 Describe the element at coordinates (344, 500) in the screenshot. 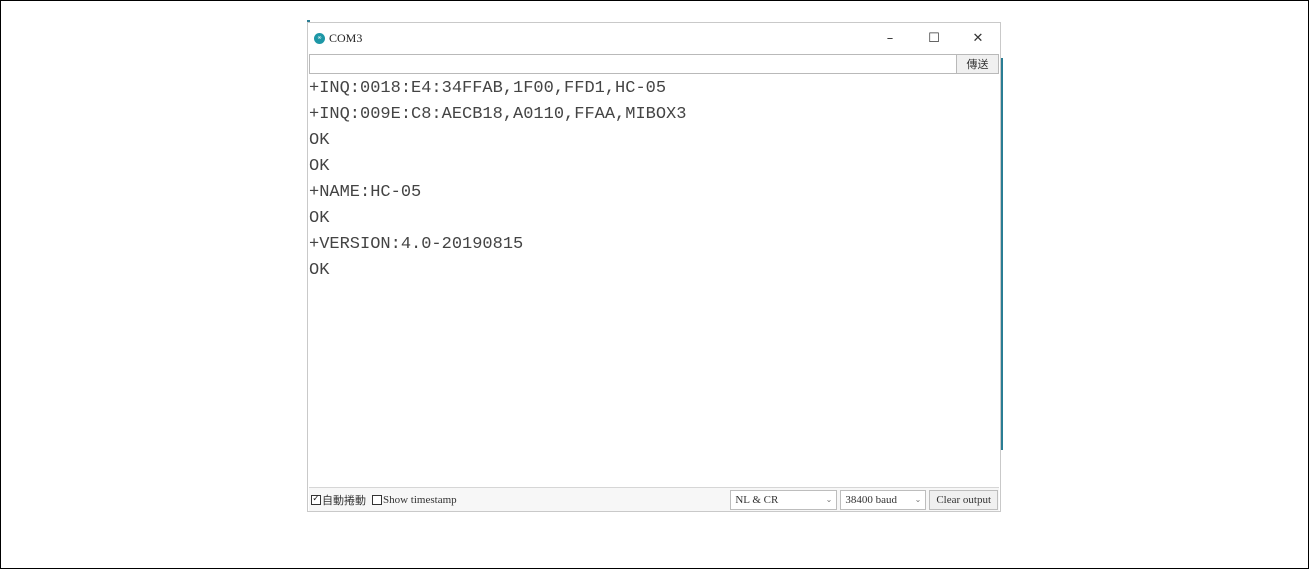

I see `autoscroll-label: 自動捲動` at that location.